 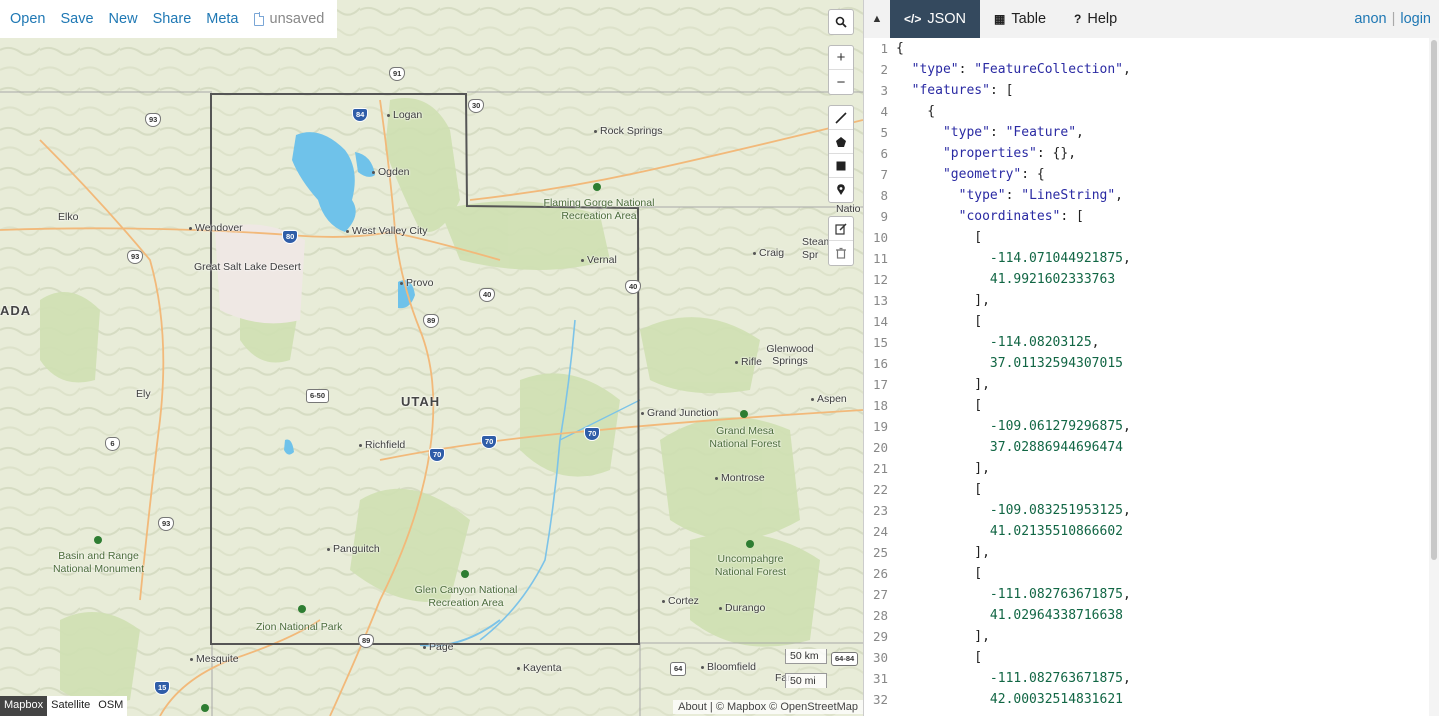 I want to click on tab-help: ? Help, so click(x=1095, y=19).